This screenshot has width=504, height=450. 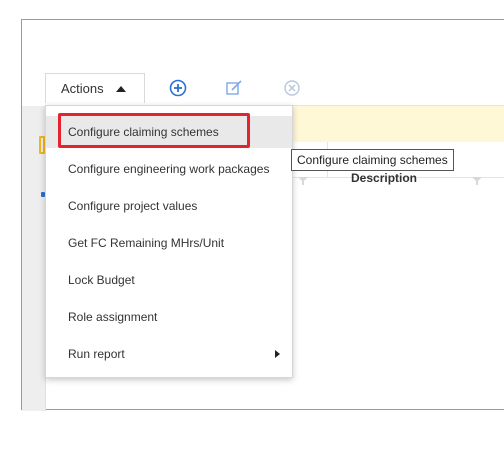 What do you see at coordinates (169, 206) in the screenshot?
I see `menu-item-configure-project-values: Configure project values` at bounding box center [169, 206].